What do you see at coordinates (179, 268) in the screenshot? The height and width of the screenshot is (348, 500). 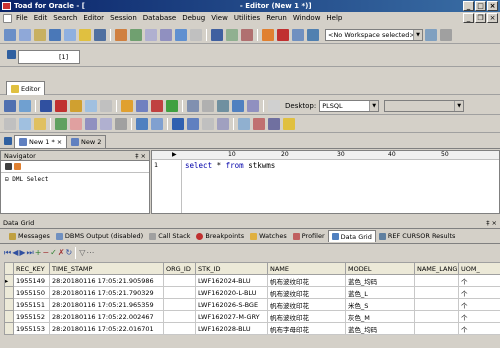 I see `column-header: ORG_ID` at bounding box center [179, 268].